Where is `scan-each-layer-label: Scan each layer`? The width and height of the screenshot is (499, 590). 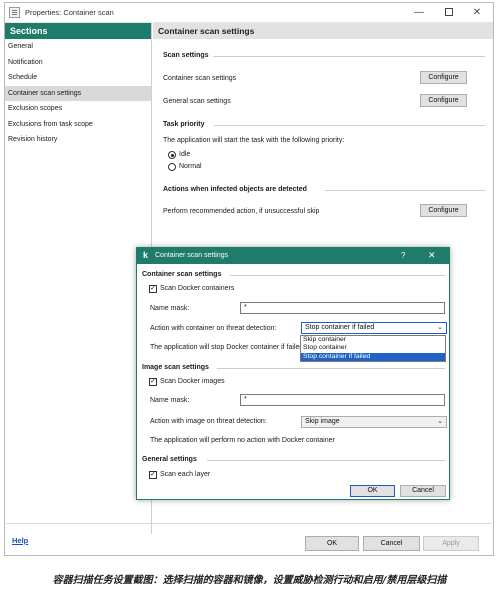
scan-each-layer-label: Scan each layer is located at coordinates (185, 474).